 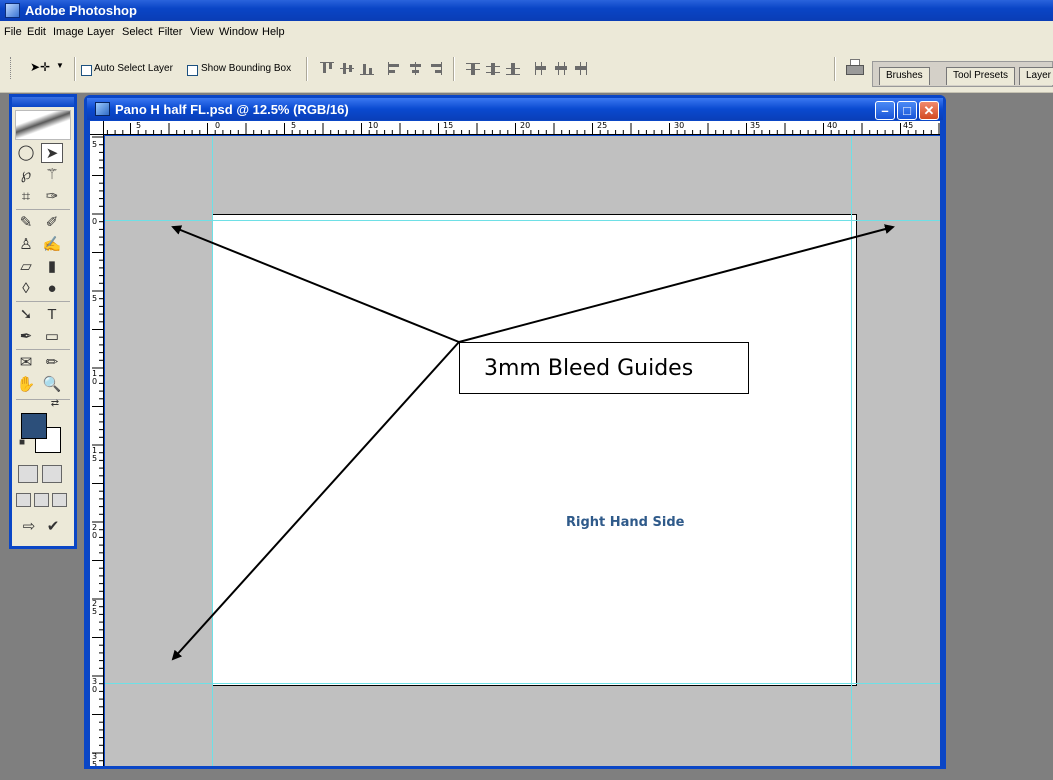 What do you see at coordinates (192, 70) in the screenshot?
I see `show-bounding-box-checkbox` at bounding box center [192, 70].